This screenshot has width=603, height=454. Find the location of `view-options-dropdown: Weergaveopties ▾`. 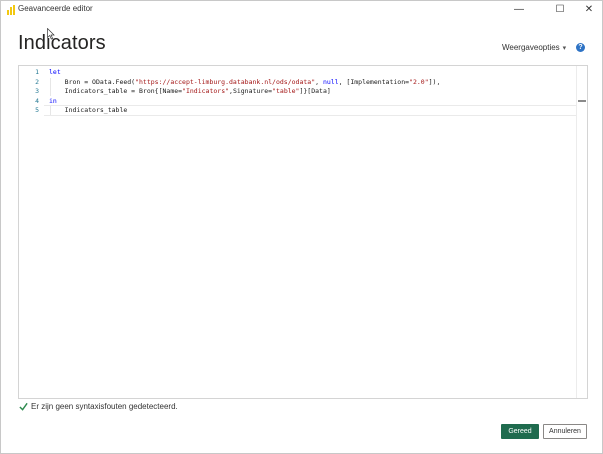

view-options-dropdown: Weergaveopties ▾ is located at coordinates (534, 47).